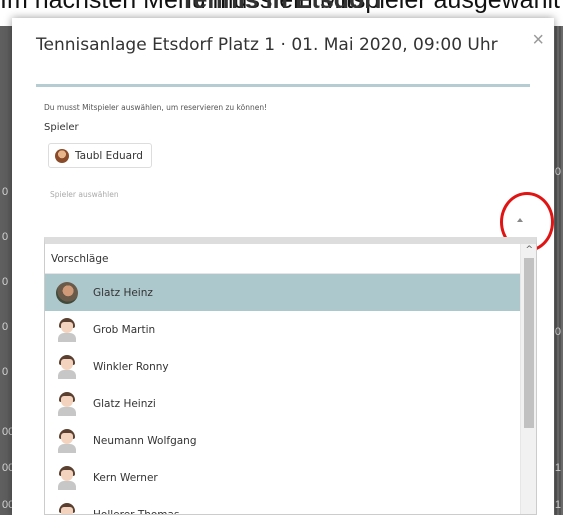  I want to click on suggestion-name: Neumann Wolfgang, so click(145, 440).